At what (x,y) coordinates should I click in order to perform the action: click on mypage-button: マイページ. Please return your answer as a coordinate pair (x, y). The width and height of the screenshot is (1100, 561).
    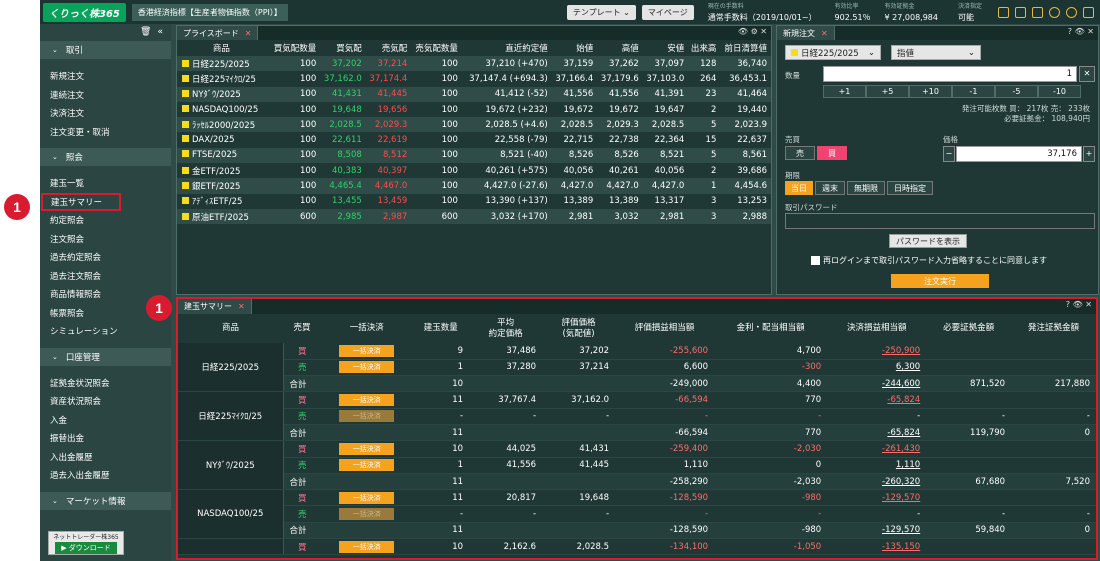
    Looking at the image, I should click on (667, 12).